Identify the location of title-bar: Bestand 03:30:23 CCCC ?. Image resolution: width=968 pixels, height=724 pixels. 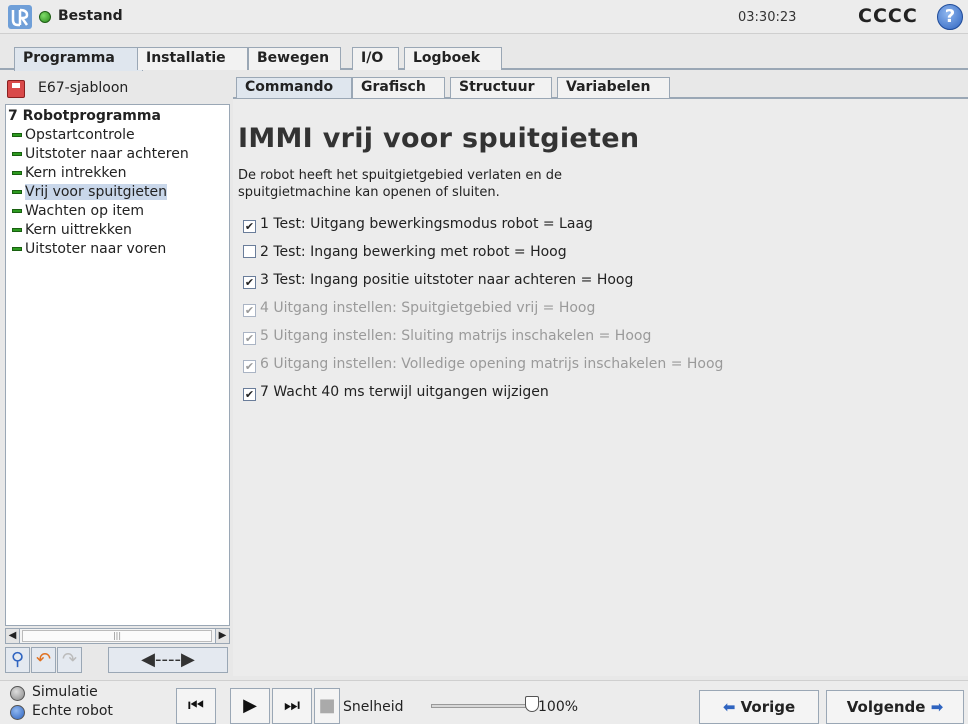
(484, 17).